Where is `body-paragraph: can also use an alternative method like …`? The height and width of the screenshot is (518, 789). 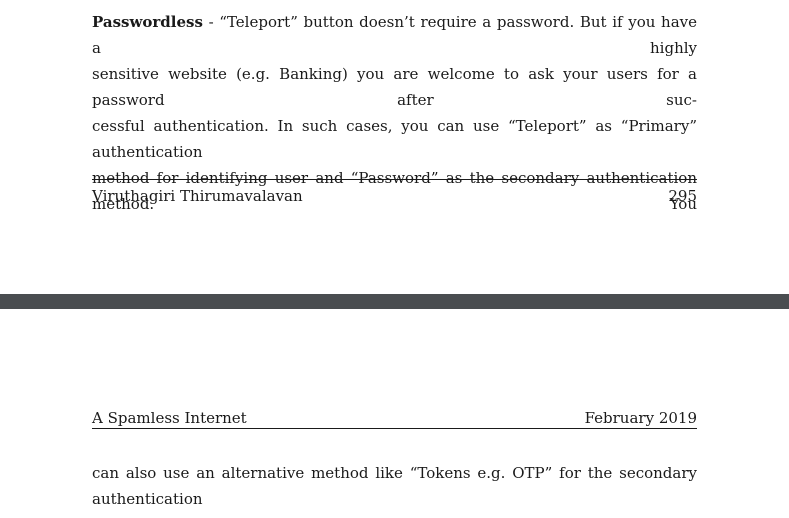 body-paragraph: can also use an alternative method like … is located at coordinates (394, 489).